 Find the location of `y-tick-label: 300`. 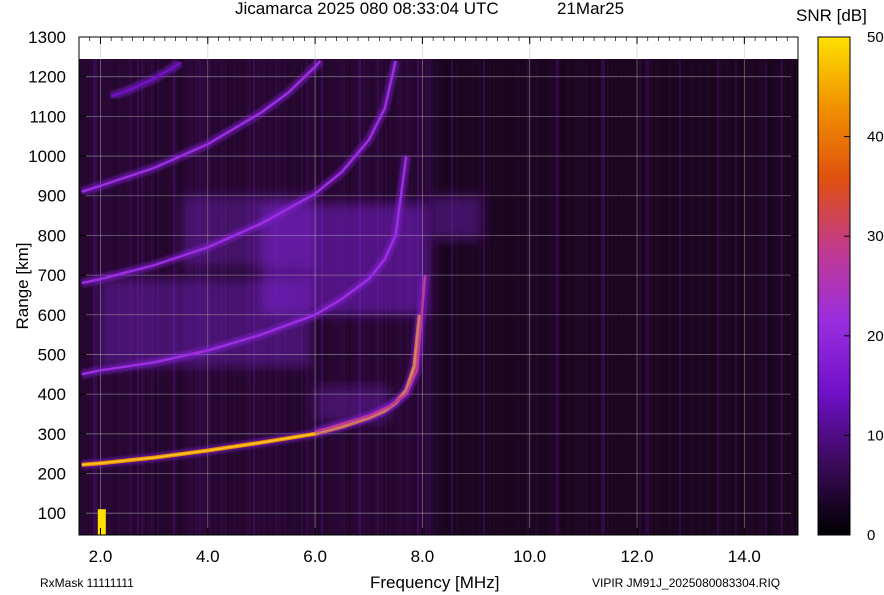

y-tick-label: 300 is located at coordinates (52, 434).